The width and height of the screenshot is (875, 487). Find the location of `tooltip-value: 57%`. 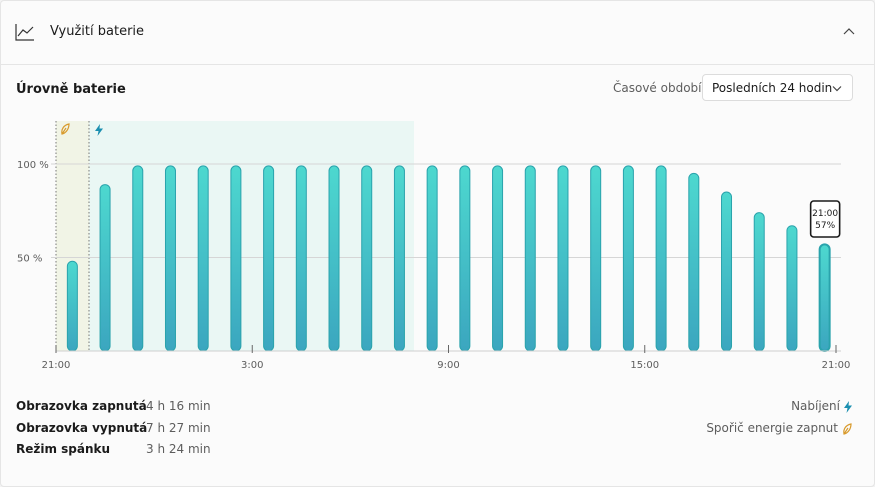

tooltip-value: 57% is located at coordinates (825, 226).